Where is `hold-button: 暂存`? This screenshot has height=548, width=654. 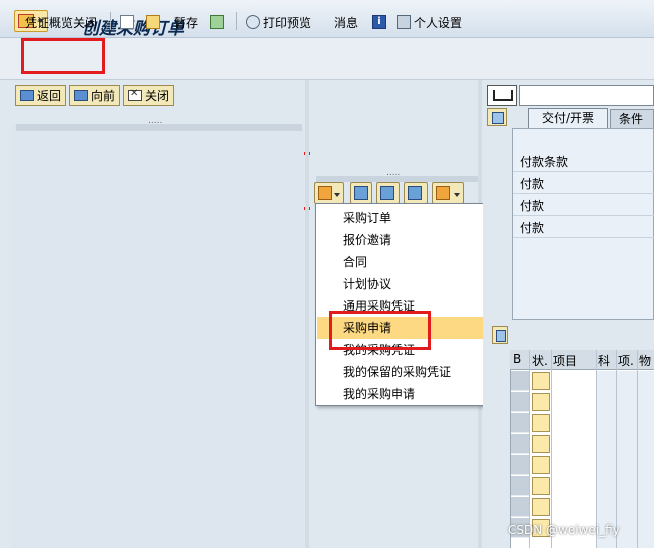 hold-button: 暂存 is located at coordinates (186, 22).